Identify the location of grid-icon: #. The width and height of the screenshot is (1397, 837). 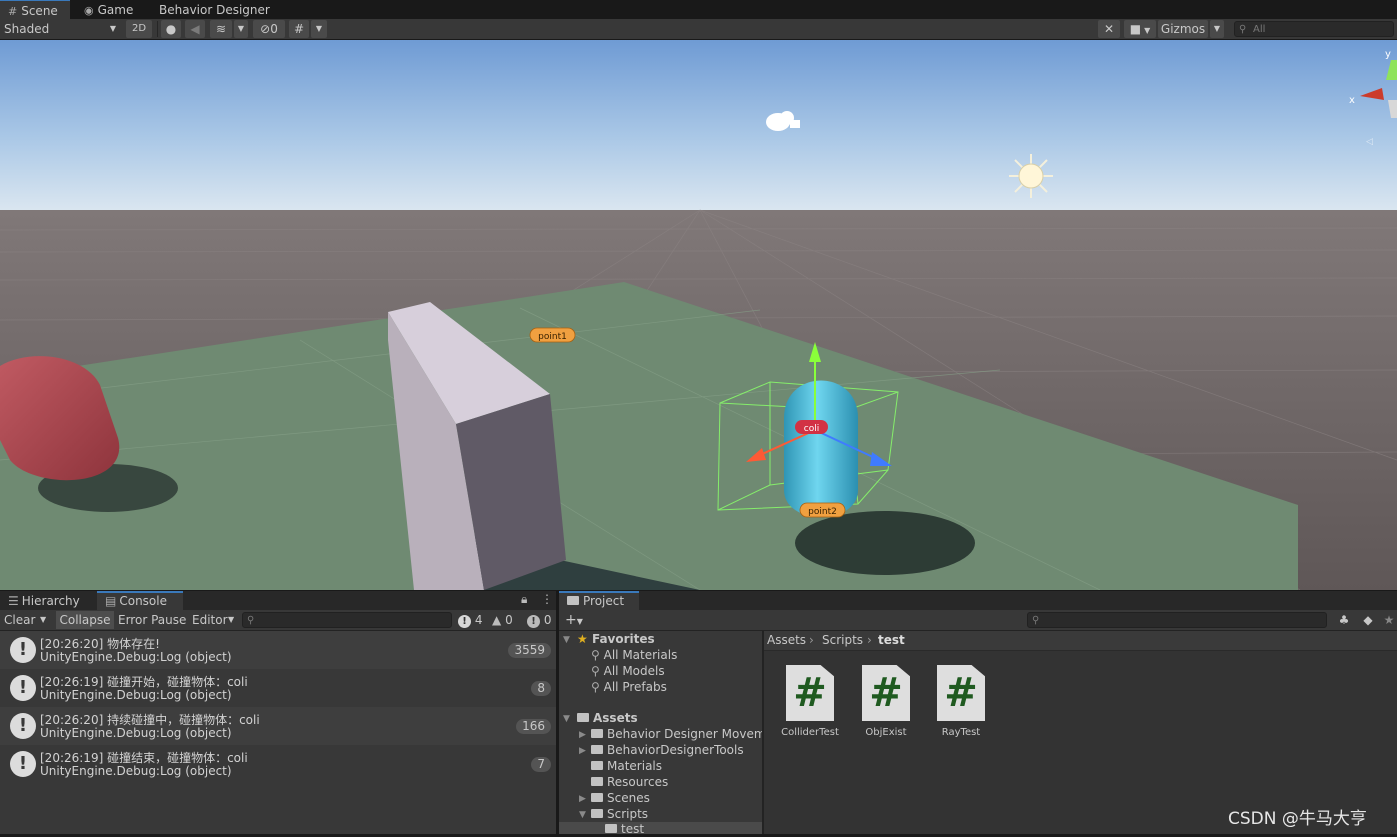
(299, 29).